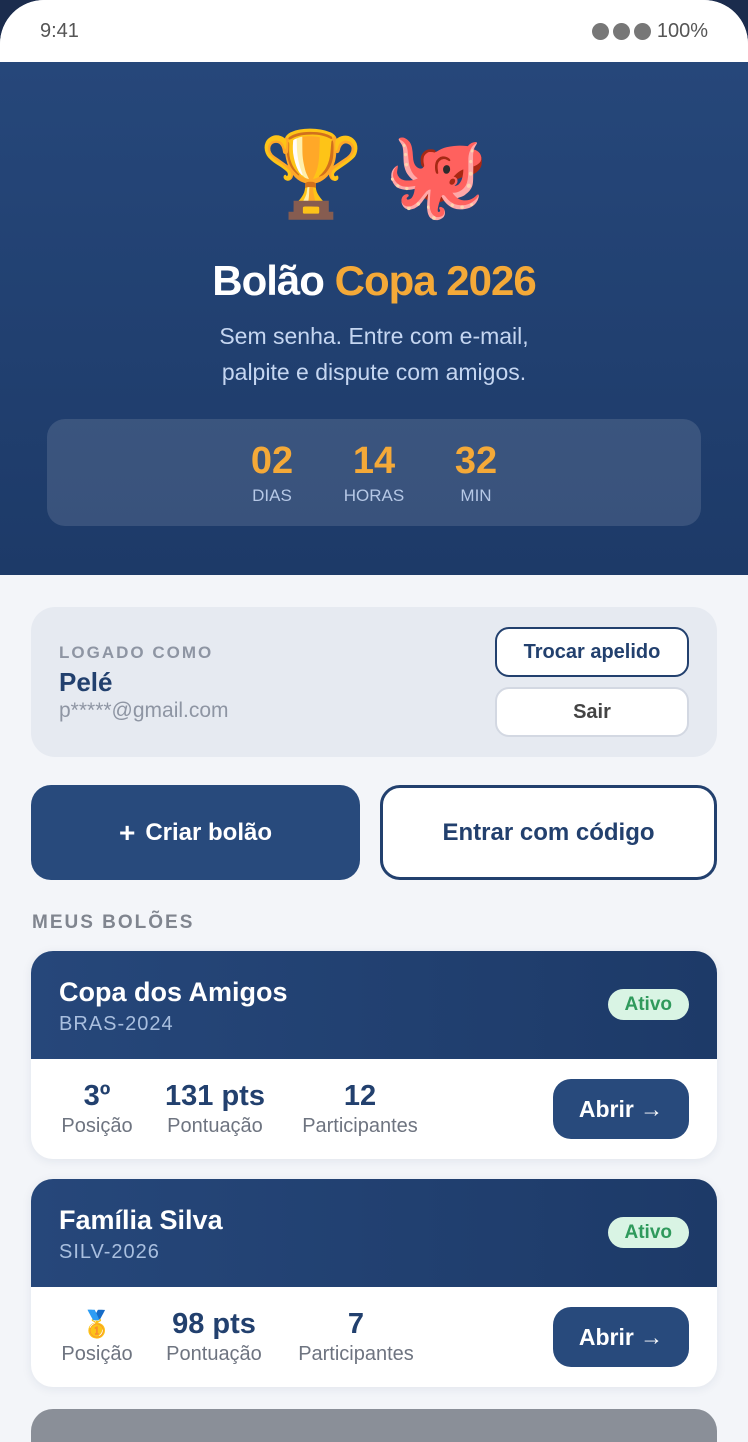 The image size is (748, 1442). I want to click on signal-icon, so click(621, 31).